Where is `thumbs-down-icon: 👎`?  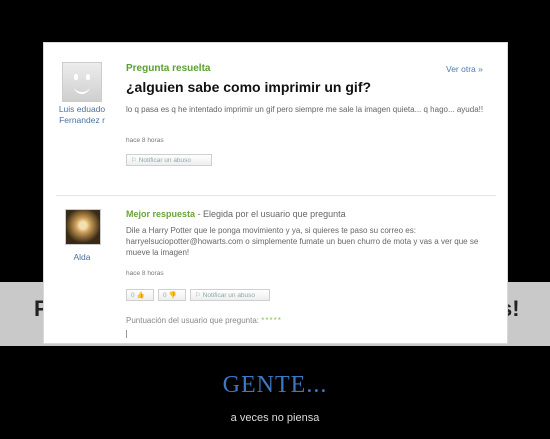
thumbs-down-icon: 👎 is located at coordinates (172, 295).